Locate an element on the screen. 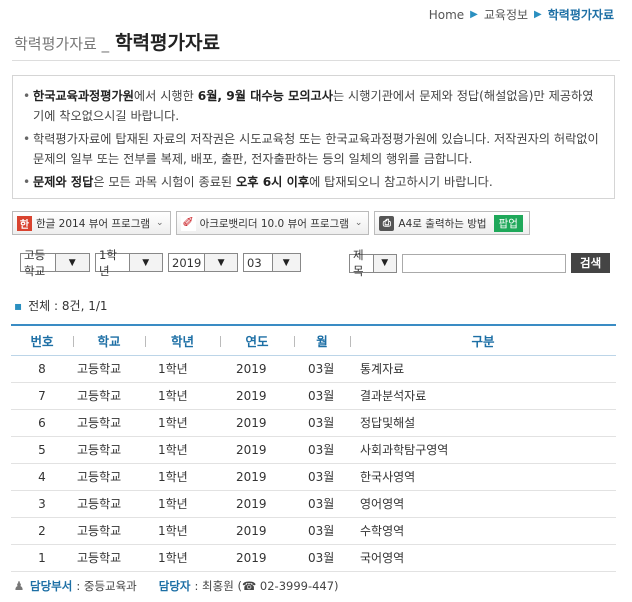  table-cell: 6 is located at coordinates (42, 423).